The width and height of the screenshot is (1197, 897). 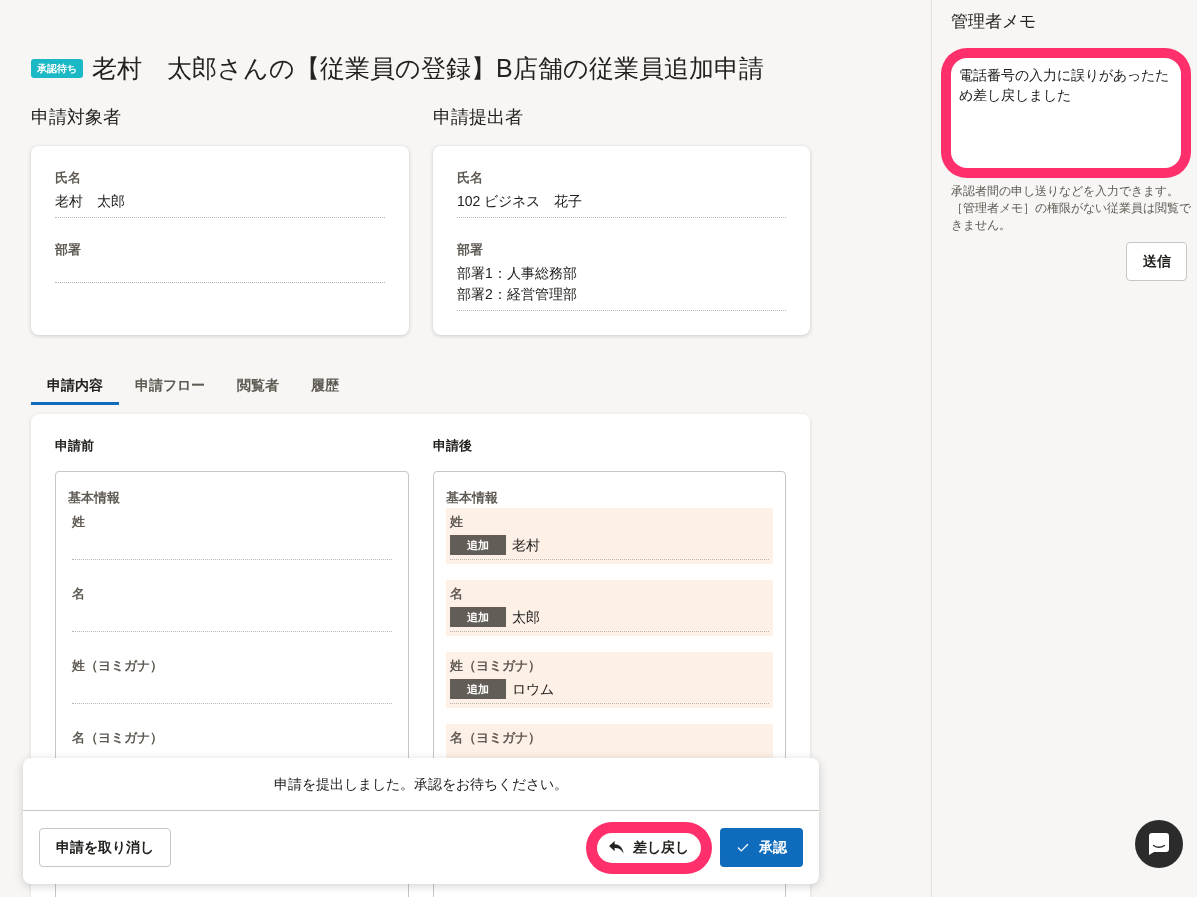 What do you see at coordinates (525, 617) in the screenshot?
I see `field-value: 太郎` at bounding box center [525, 617].